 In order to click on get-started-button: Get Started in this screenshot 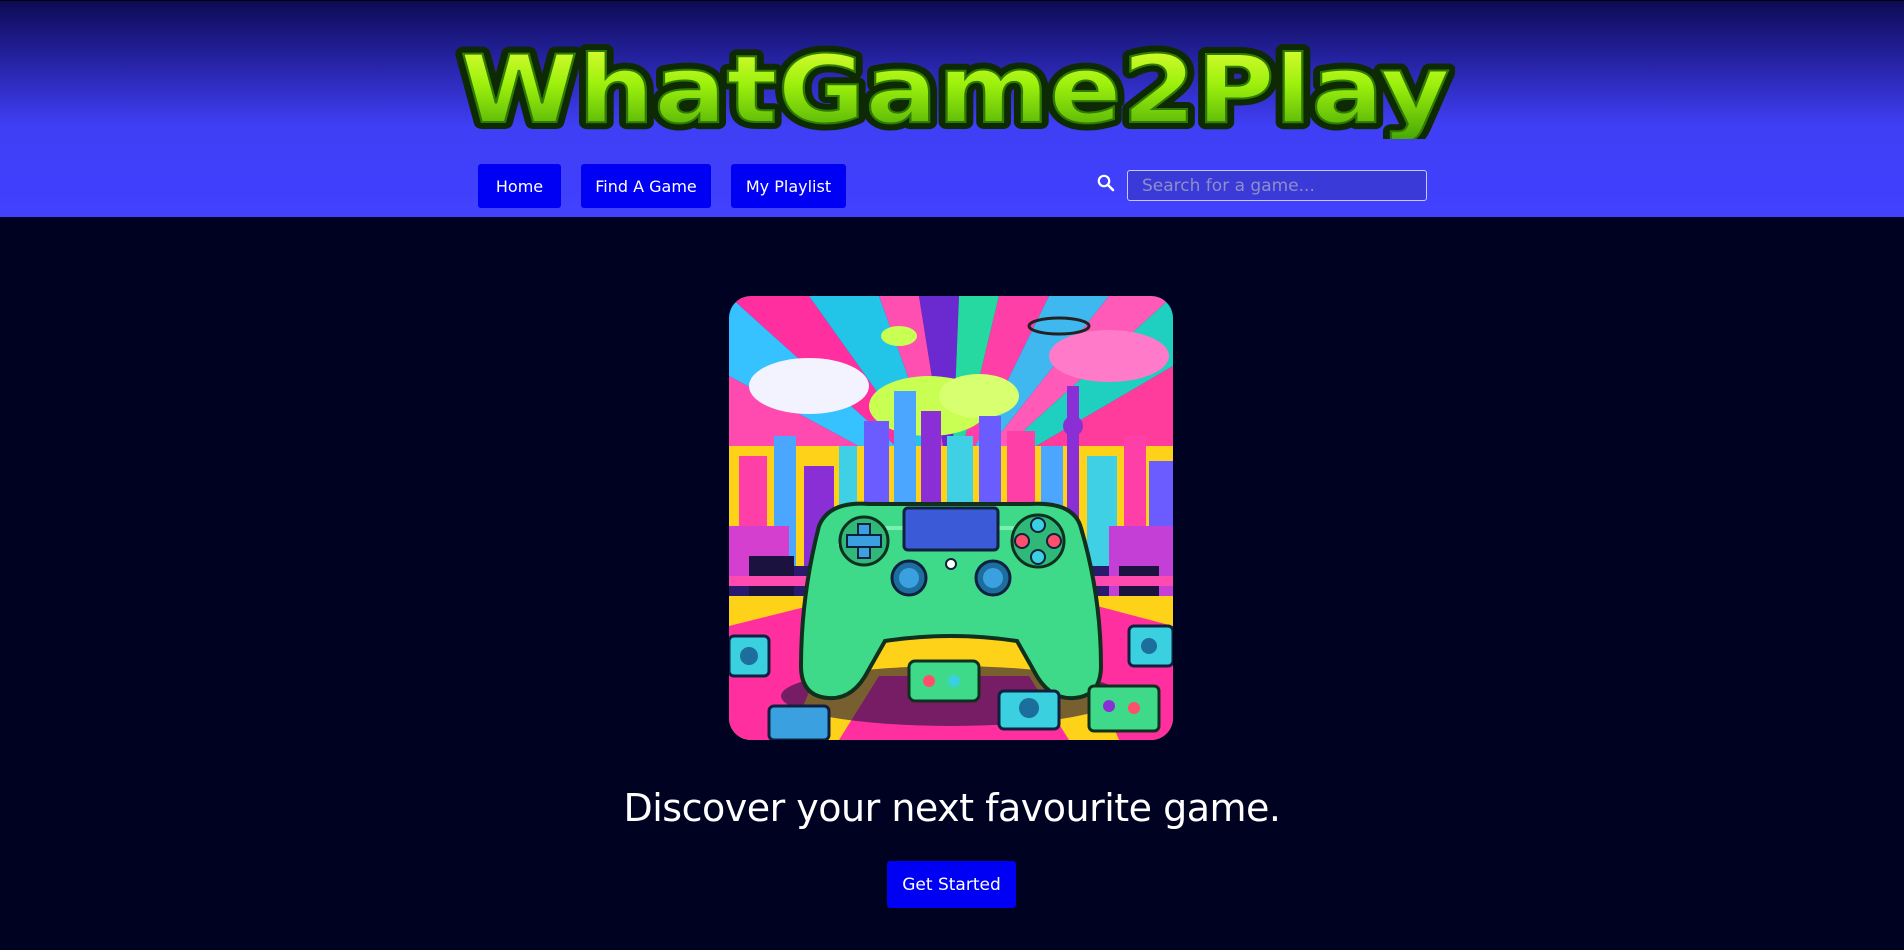, I will do `click(951, 884)`.